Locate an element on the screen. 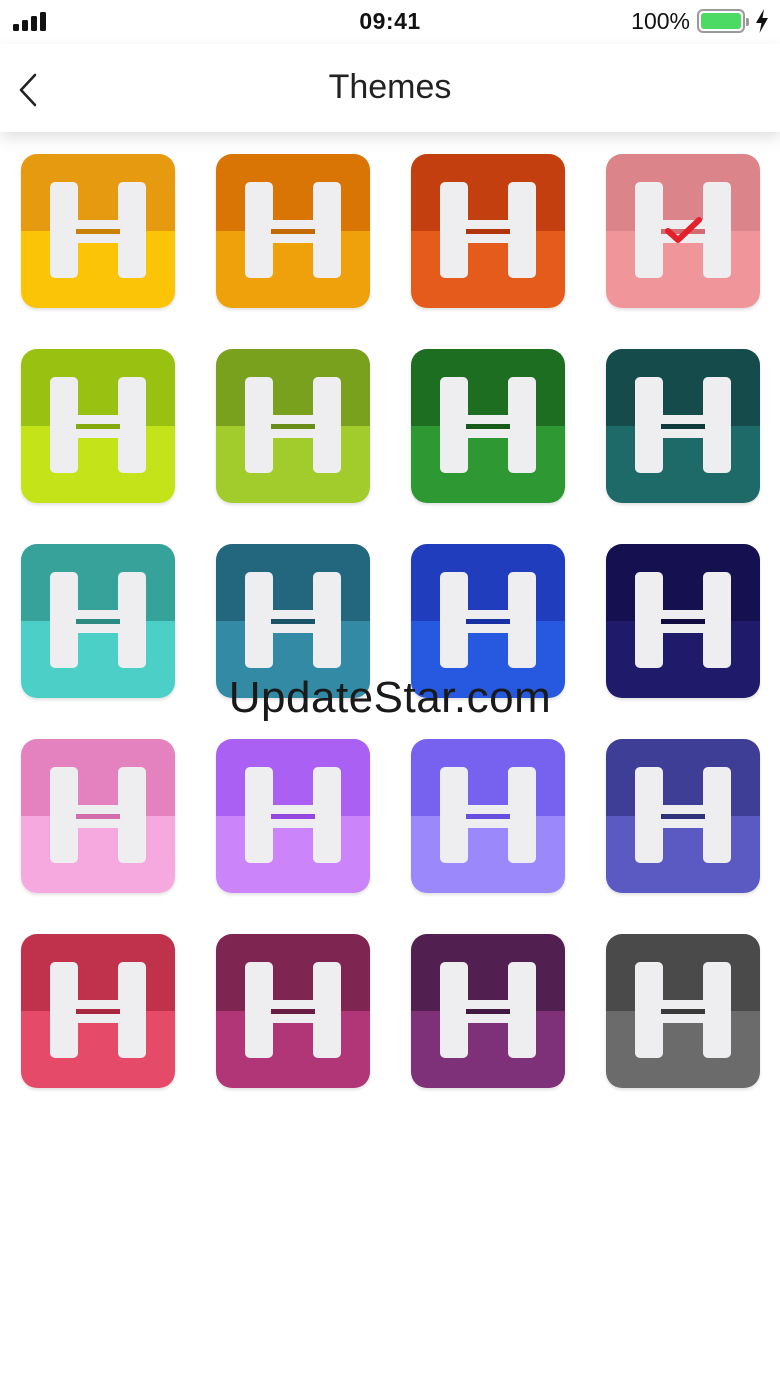 The width and height of the screenshot is (780, 1387). theme-tile-teal-dark is located at coordinates (683, 426).